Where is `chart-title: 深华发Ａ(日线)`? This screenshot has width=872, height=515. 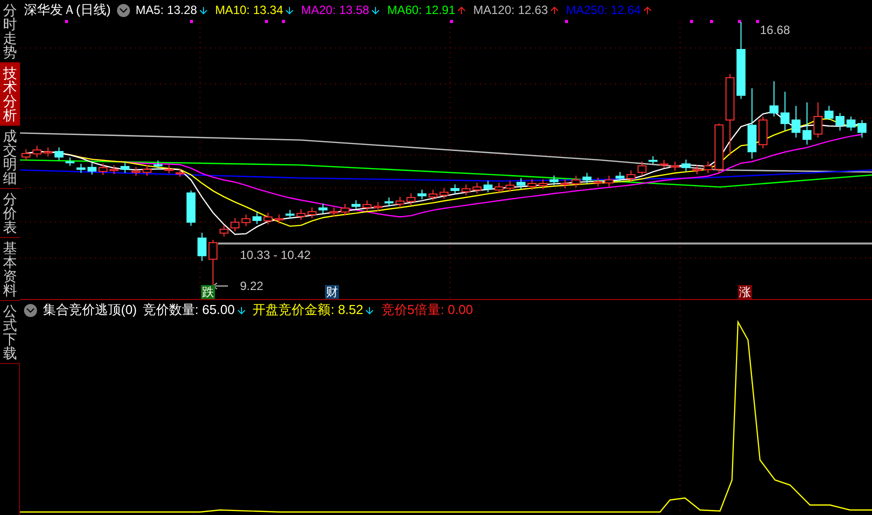
chart-title: 深华发Ａ(日线) is located at coordinates (67, 10).